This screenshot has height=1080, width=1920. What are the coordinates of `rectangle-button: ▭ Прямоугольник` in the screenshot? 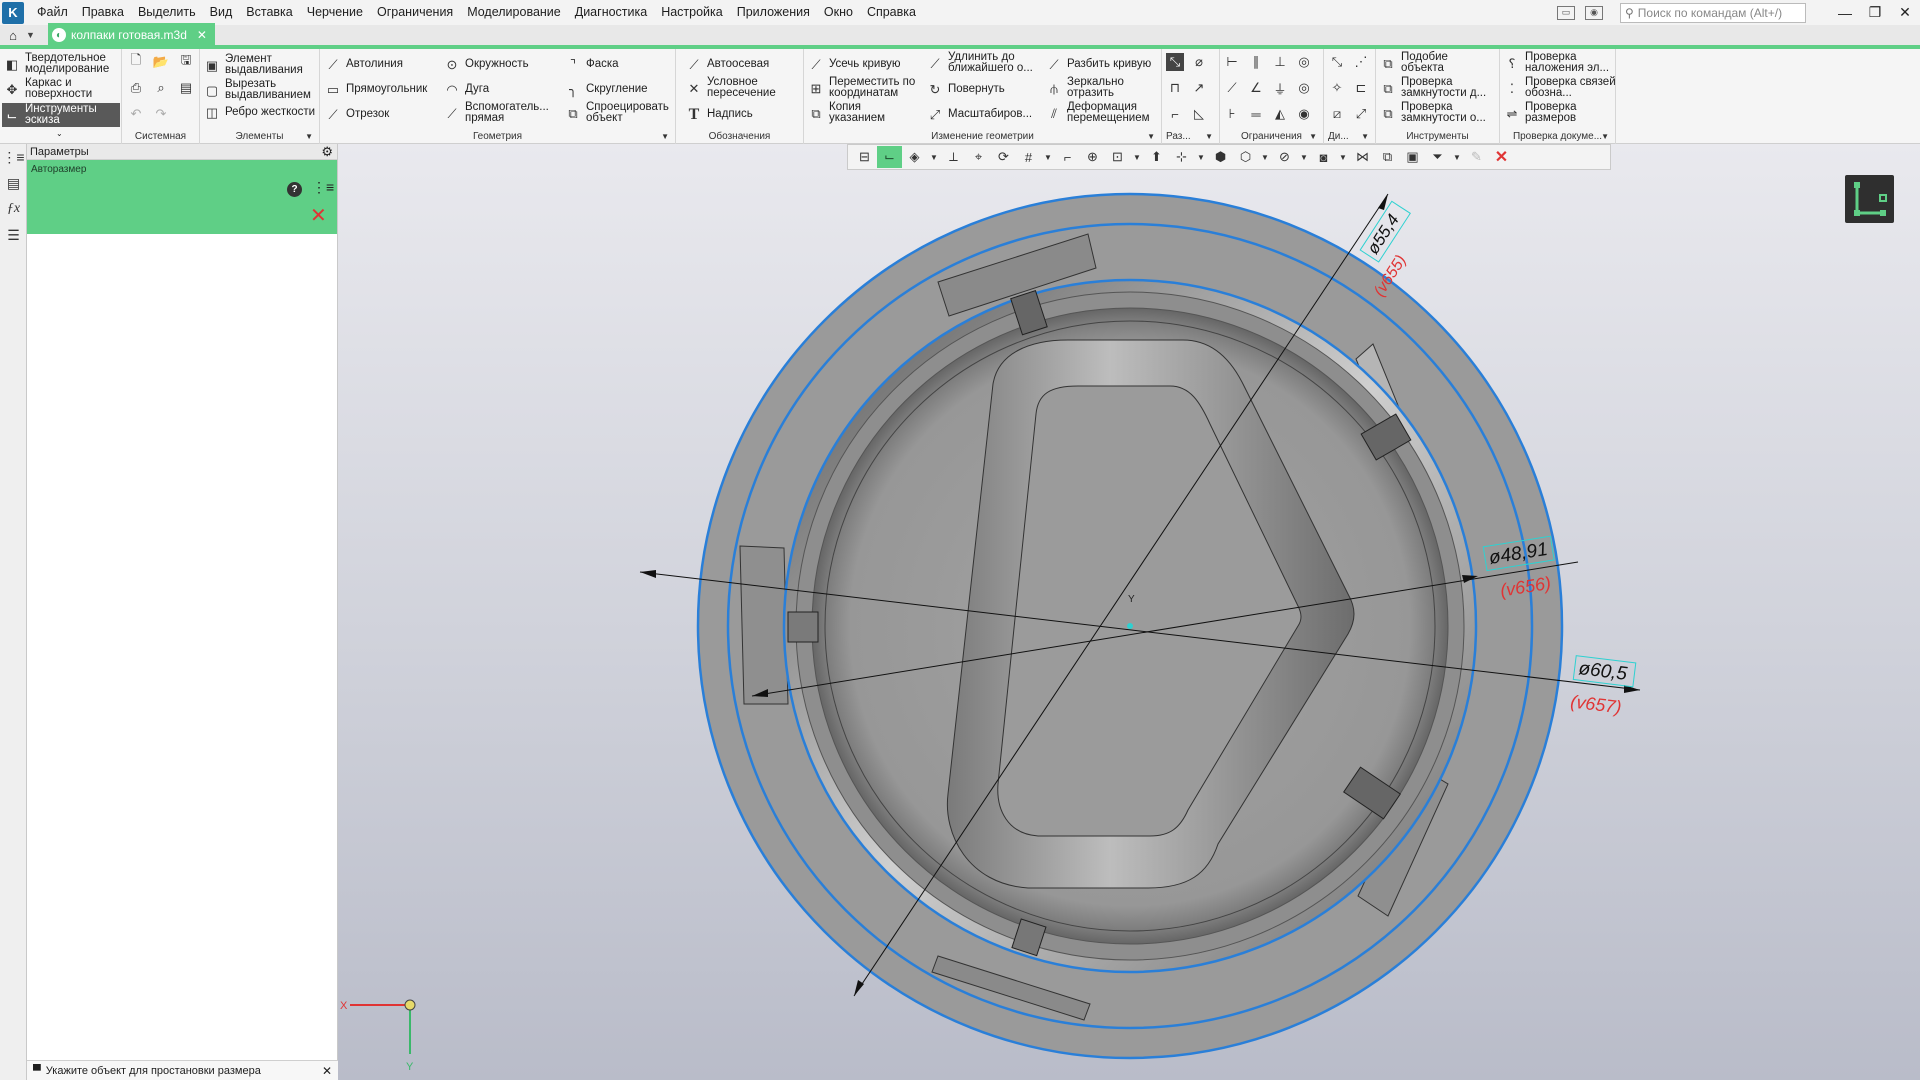 It's located at (376, 89).